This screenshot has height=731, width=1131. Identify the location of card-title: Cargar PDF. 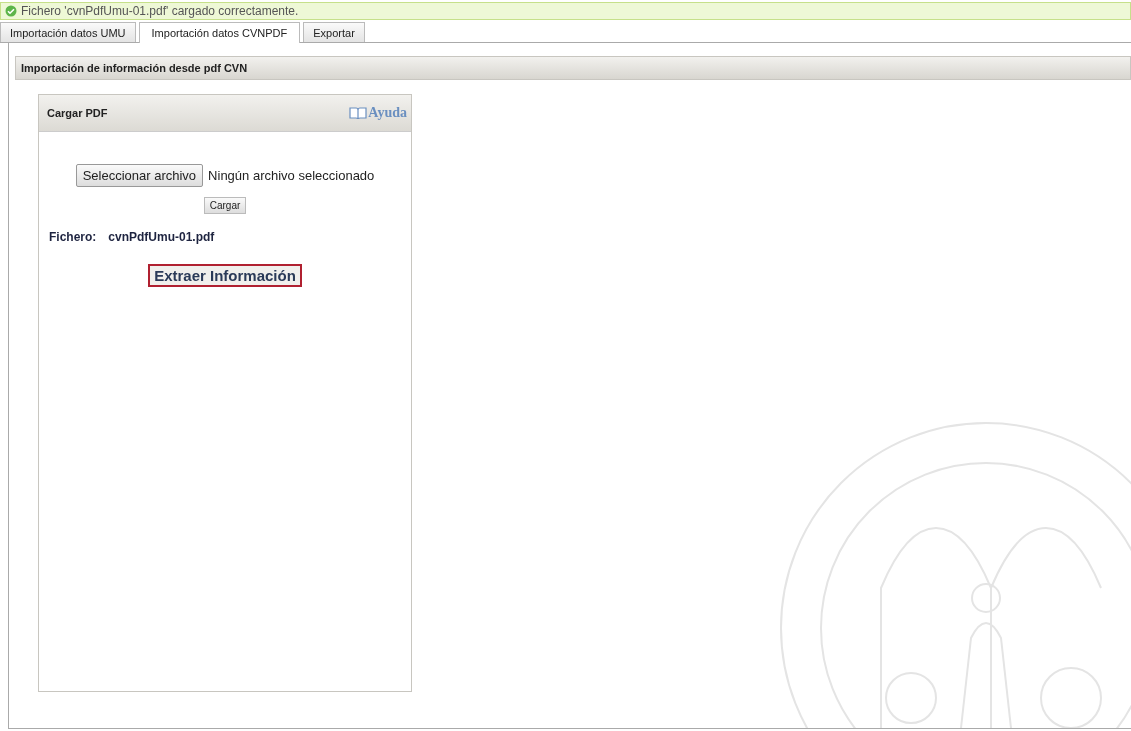
(77, 113).